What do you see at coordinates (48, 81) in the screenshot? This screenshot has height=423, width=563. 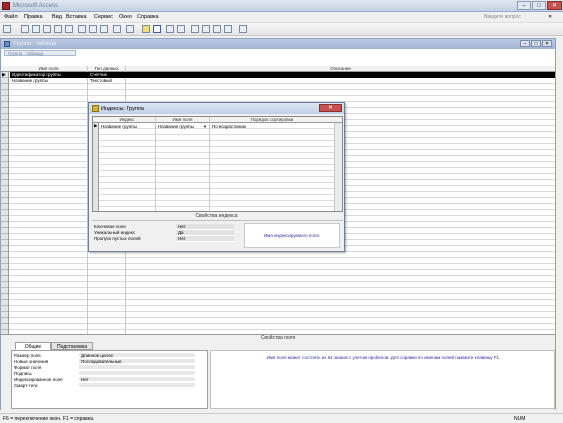 I see `field-name-cell: Название группы` at bounding box center [48, 81].